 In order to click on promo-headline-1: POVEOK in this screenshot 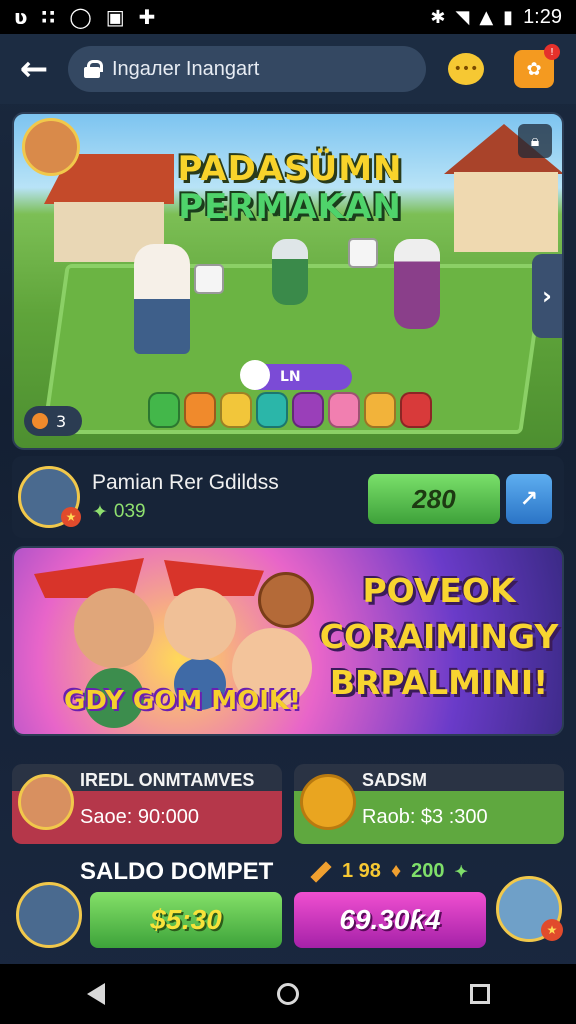, I will do `click(439, 590)`.